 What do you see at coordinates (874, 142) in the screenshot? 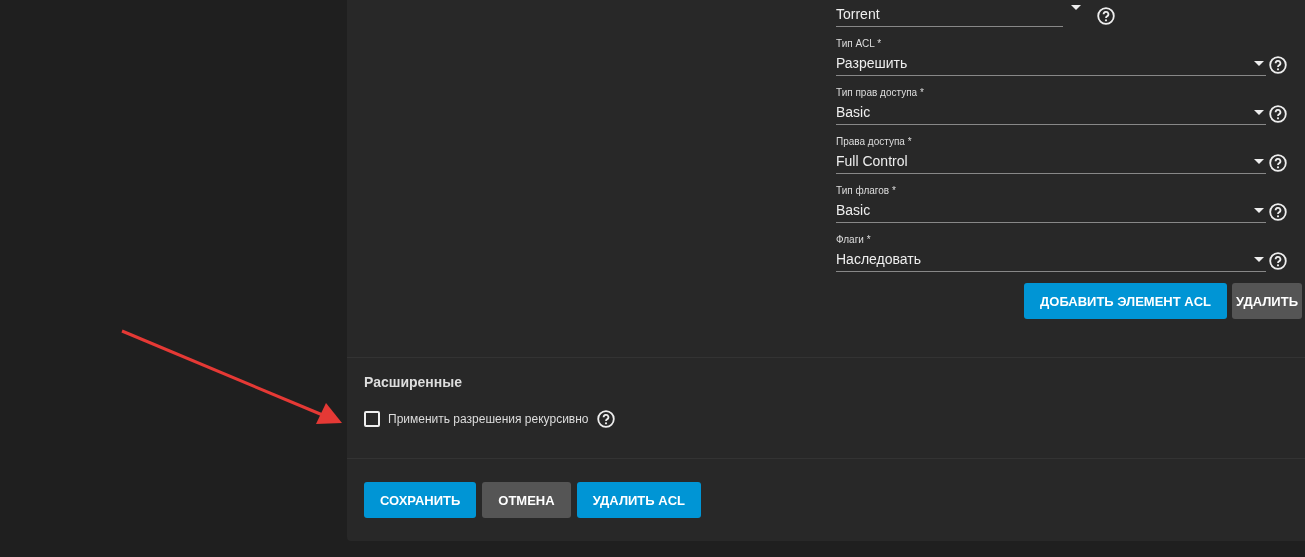
I see `field-label: Права доступа *` at bounding box center [874, 142].